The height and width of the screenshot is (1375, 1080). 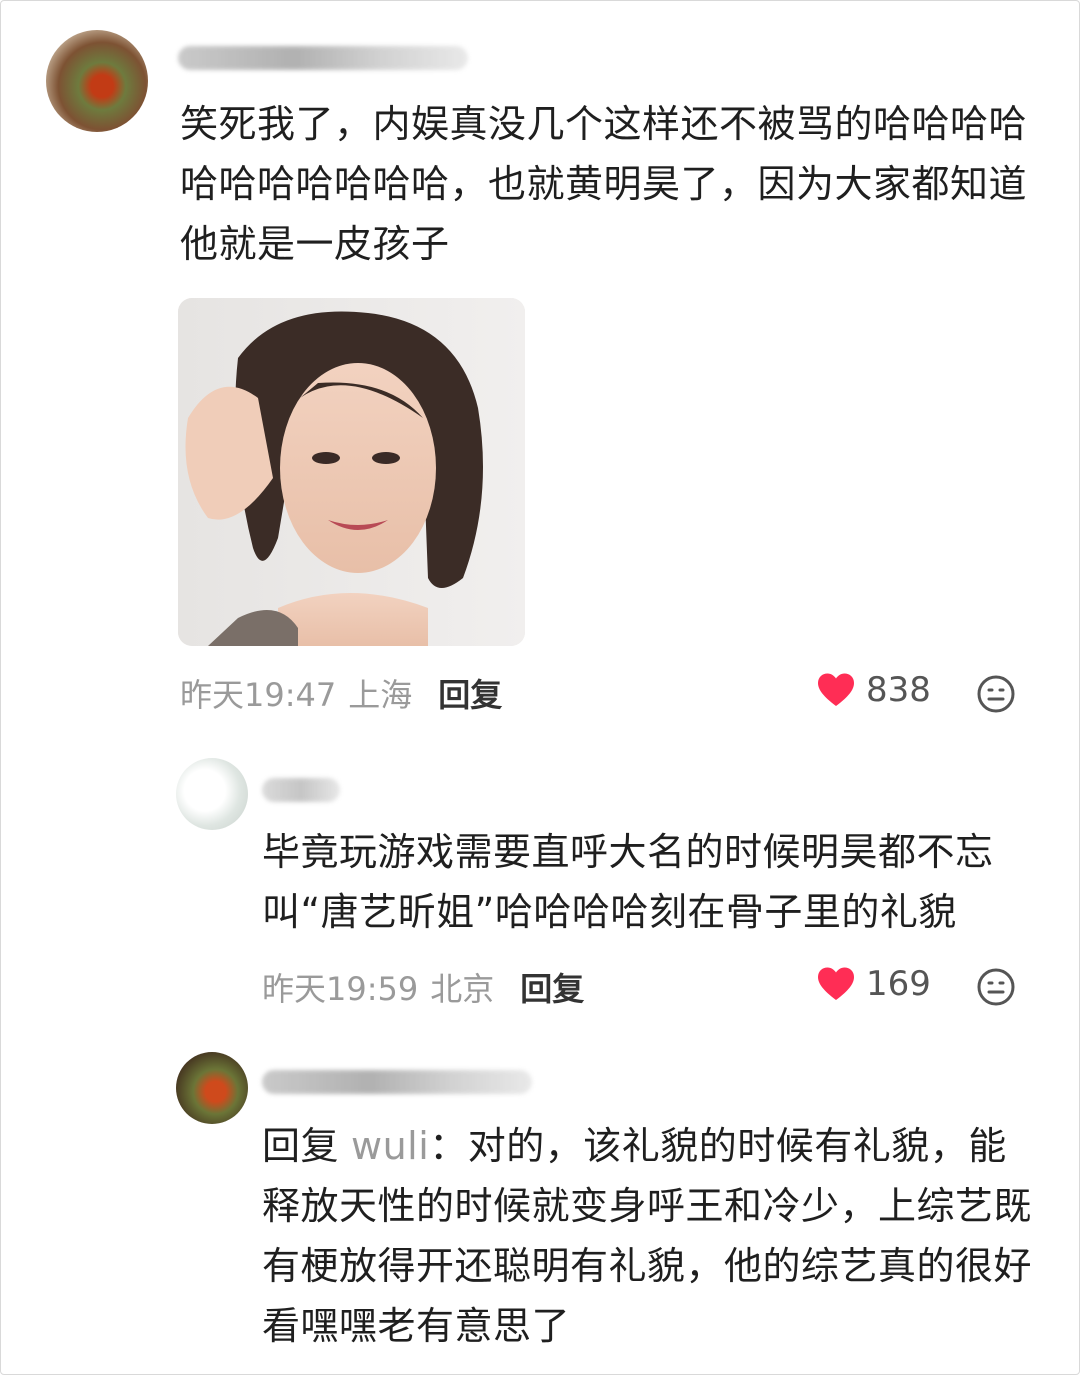 I want to click on location: 北京, so click(x=462, y=989).